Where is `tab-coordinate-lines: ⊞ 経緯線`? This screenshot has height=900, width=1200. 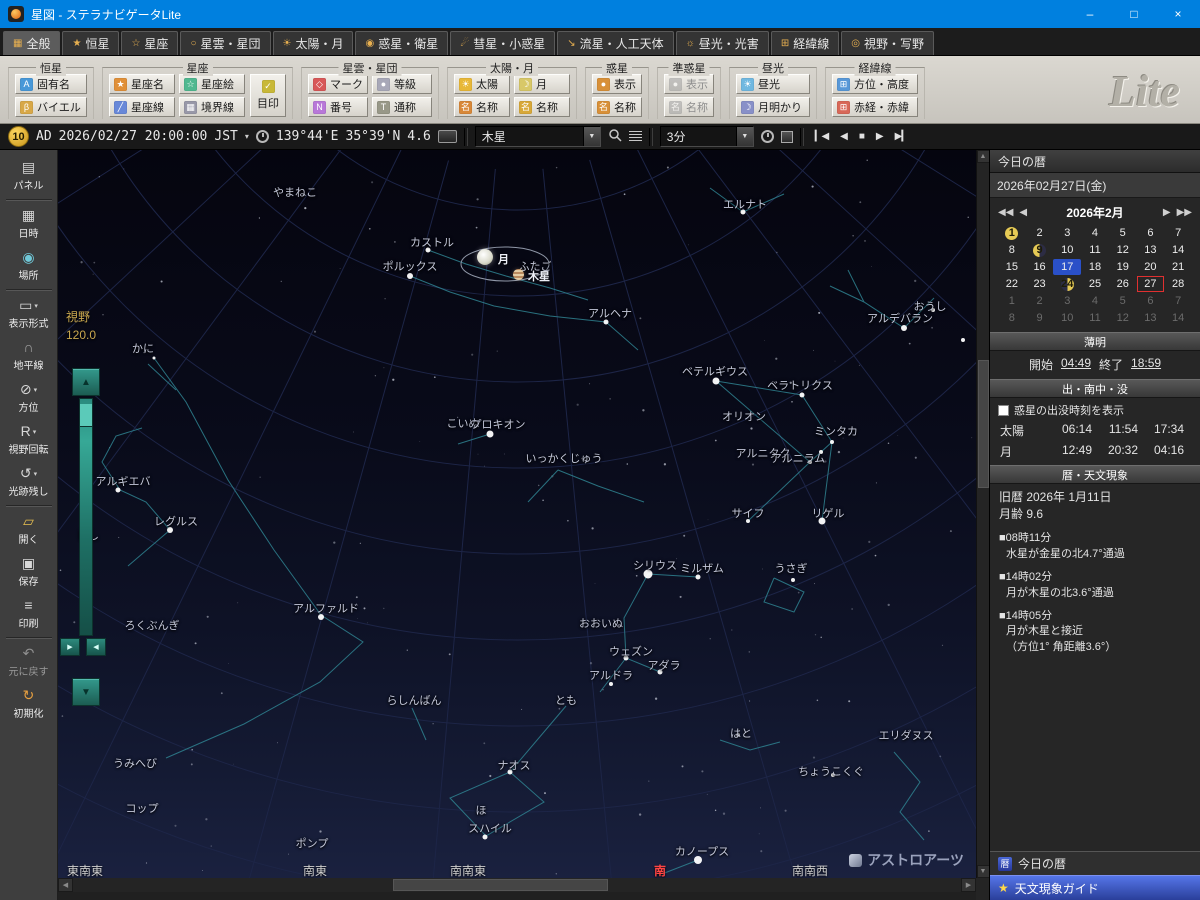
tab-coordinate-lines: ⊞ 経緯線 is located at coordinates (805, 43).